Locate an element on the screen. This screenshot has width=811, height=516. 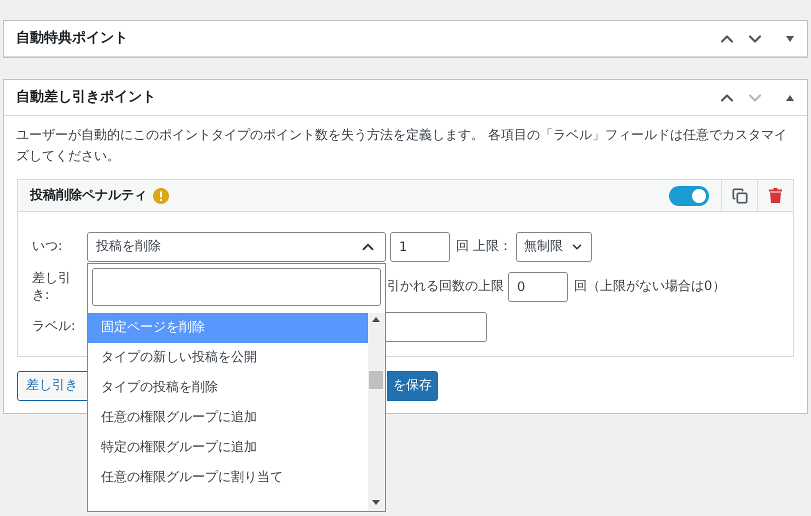
max-label: 引かれる回数の上限 is located at coordinates (445, 287).